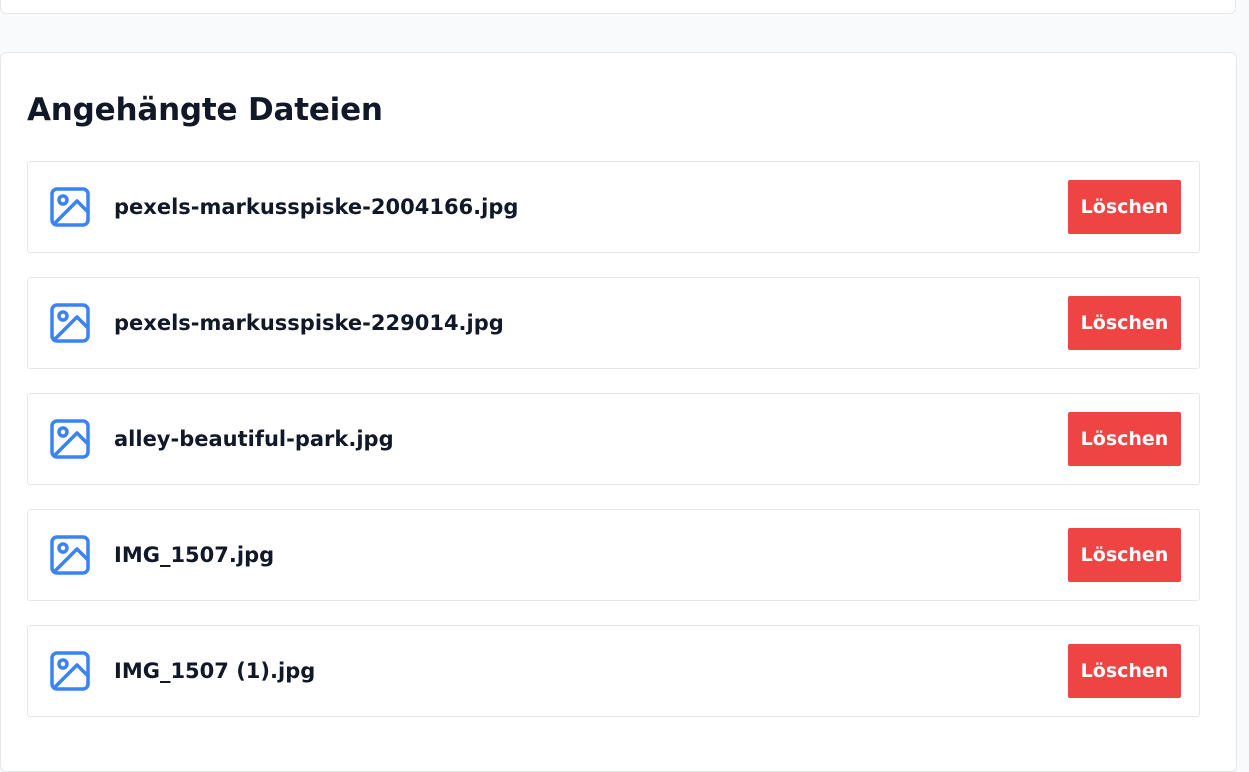  I want to click on previous-card, so click(618, 7).